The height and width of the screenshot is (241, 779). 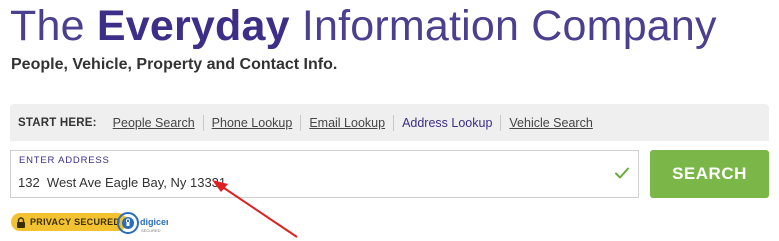 I want to click on digicert-logo-icon: digicert SECURED, so click(x=145, y=223).